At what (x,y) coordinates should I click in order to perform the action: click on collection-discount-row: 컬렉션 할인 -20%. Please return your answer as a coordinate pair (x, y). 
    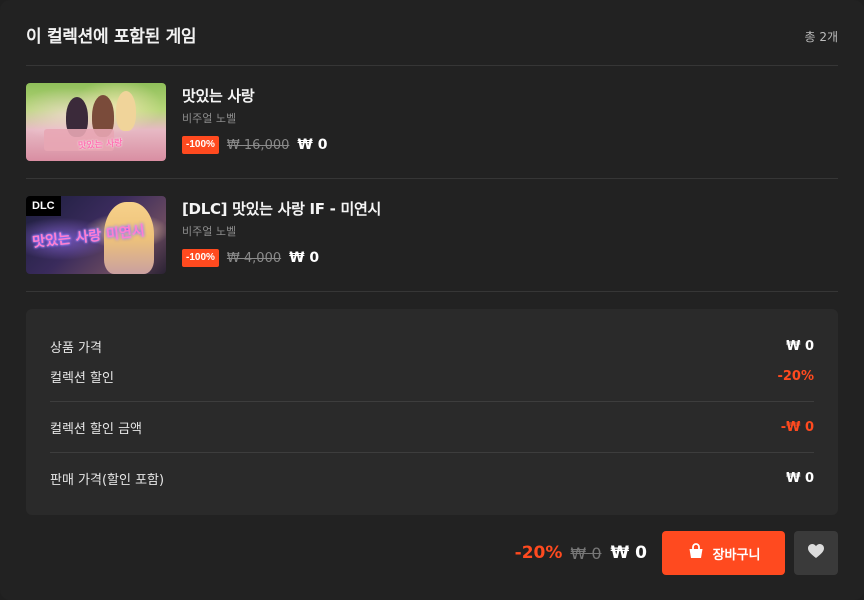
    Looking at the image, I should click on (432, 376).